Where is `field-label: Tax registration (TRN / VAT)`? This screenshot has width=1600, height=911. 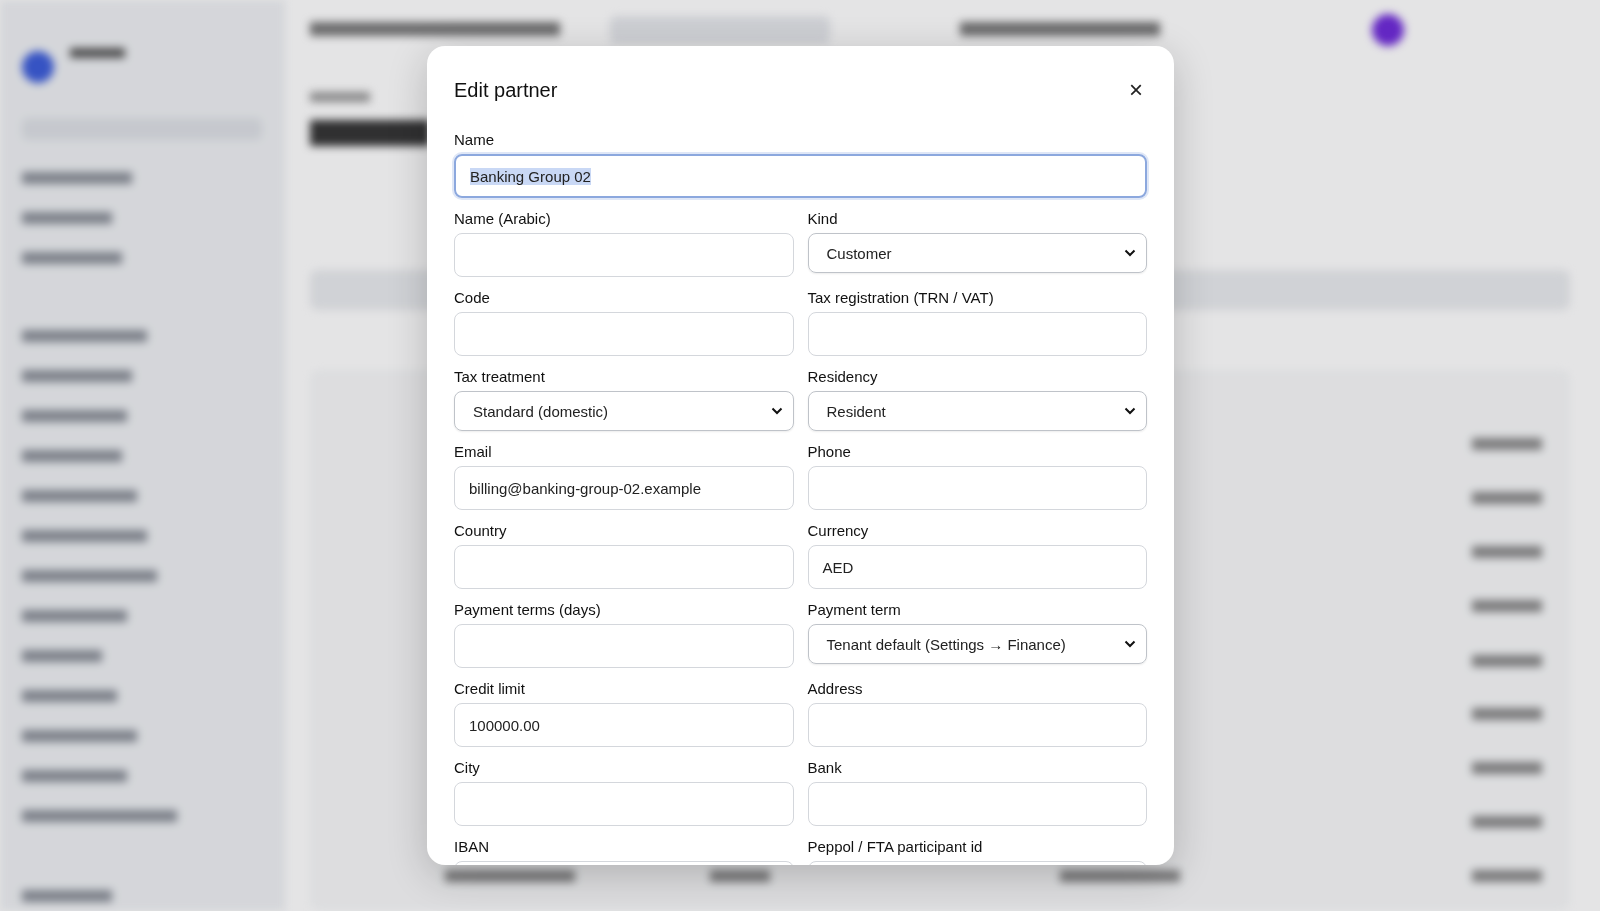
field-label: Tax registration (TRN / VAT) is located at coordinates (901, 298).